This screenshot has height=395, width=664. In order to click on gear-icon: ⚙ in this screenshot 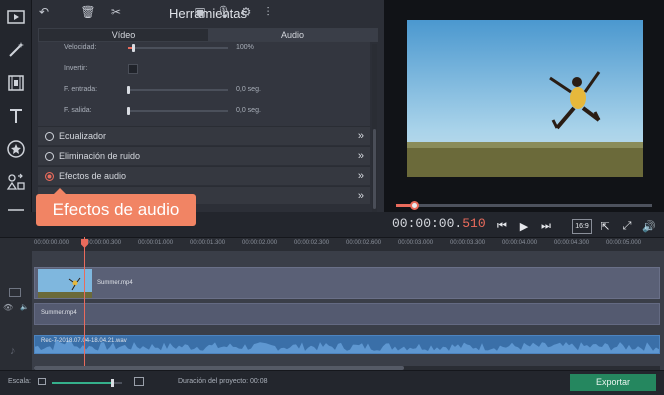, I will do `click(246, 12)`.